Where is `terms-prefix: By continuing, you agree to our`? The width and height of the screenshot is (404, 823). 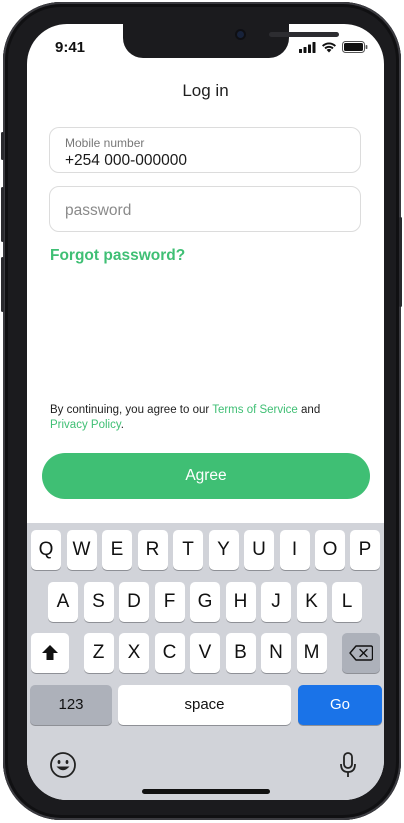
terms-prefix: By continuing, you agree to our is located at coordinates (131, 410).